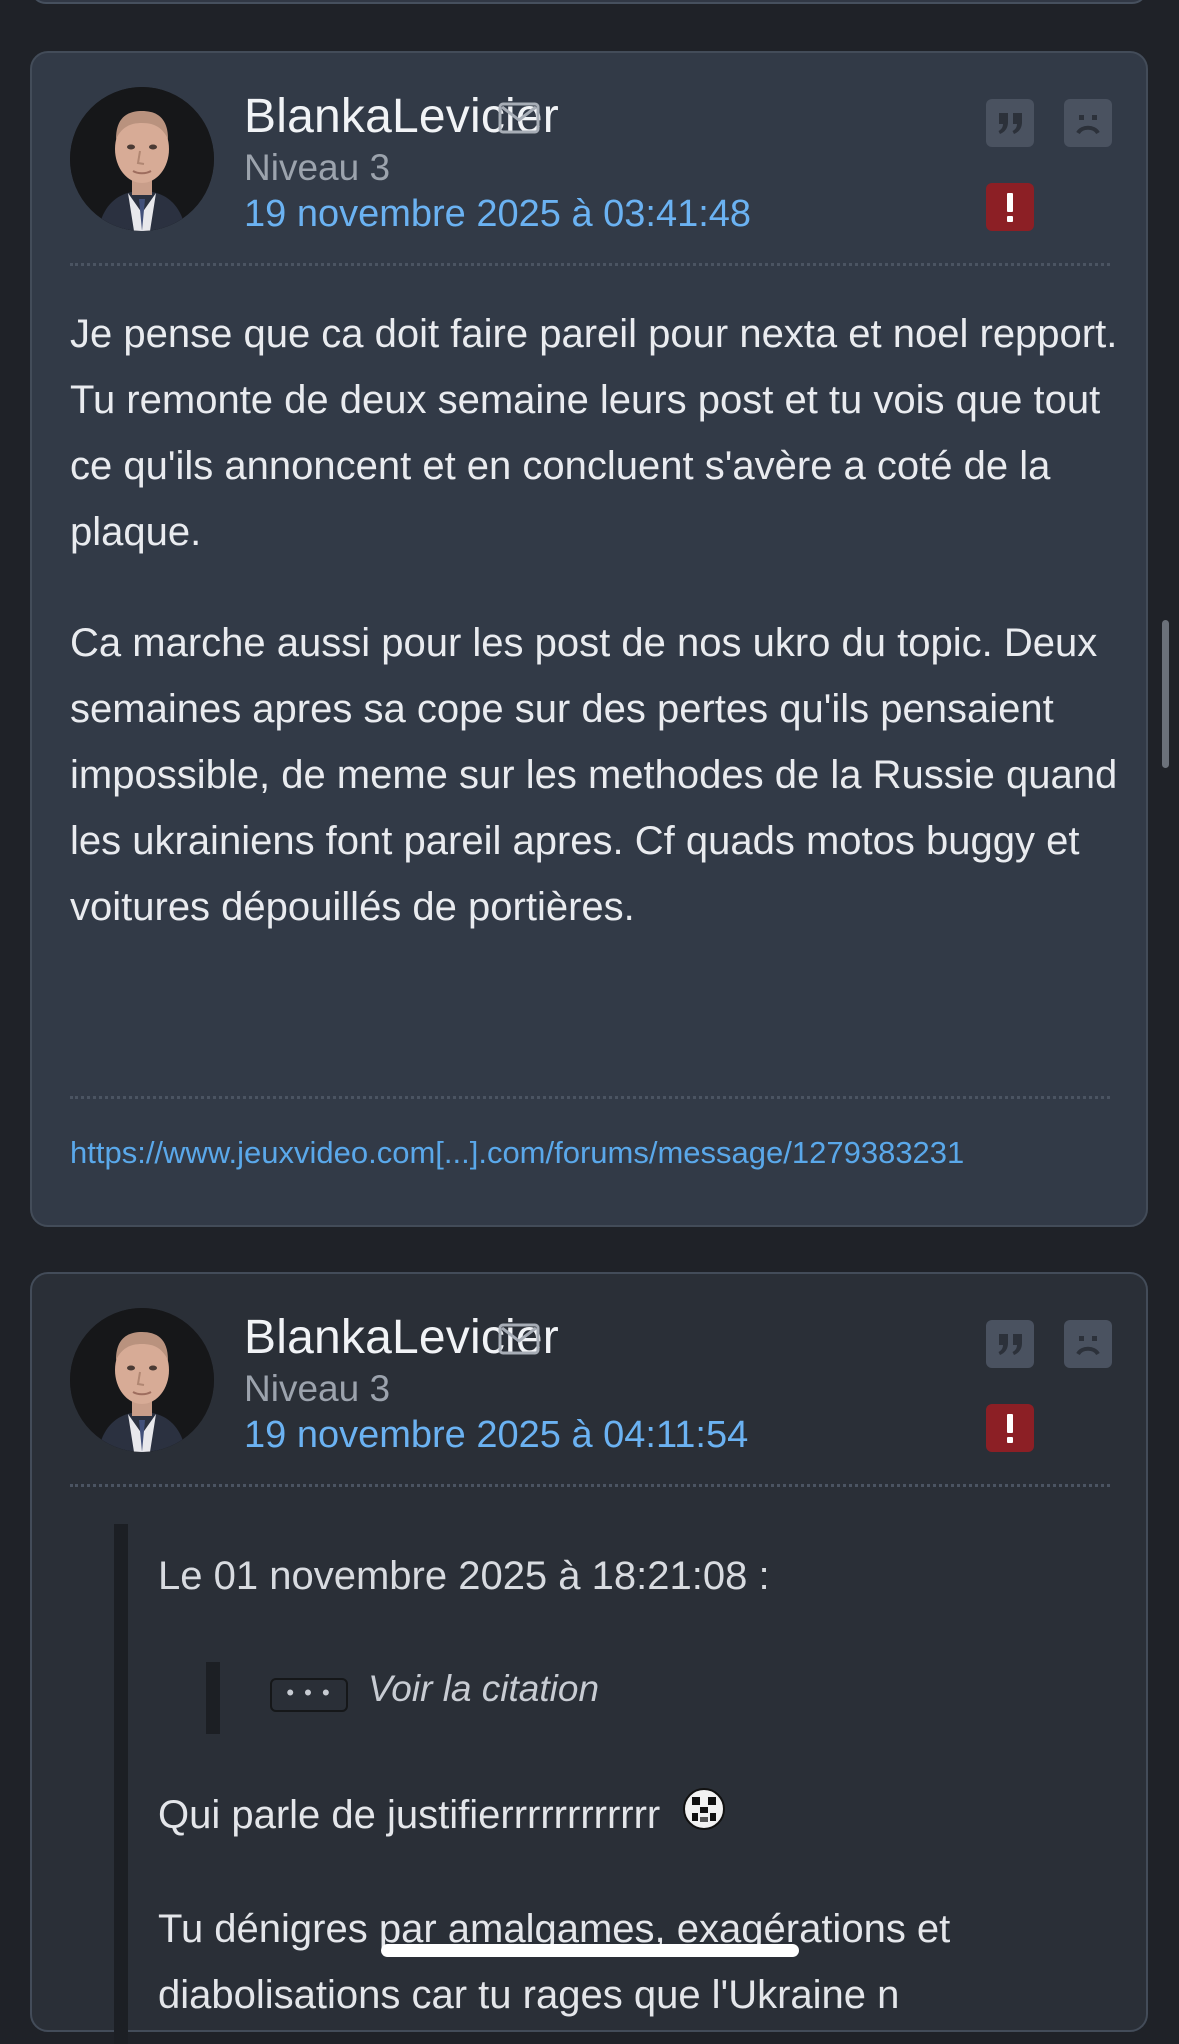  I want to click on post-date: 19 novembre 2025 à 03:41:48, so click(497, 214).